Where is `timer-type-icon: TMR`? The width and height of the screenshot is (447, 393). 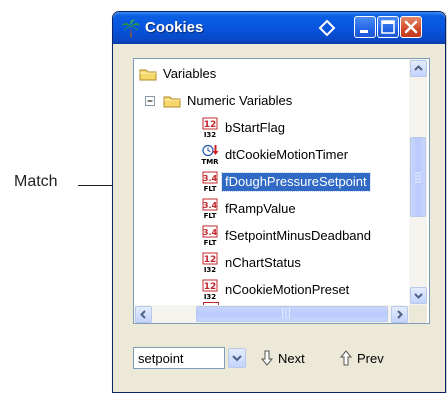
timer-type-icon: TMR is located at coordinates (210, 155).